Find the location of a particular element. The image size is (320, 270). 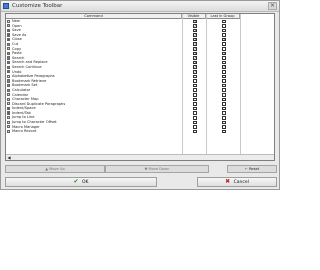

ok-label: OK is located at coordinates (85, 182).